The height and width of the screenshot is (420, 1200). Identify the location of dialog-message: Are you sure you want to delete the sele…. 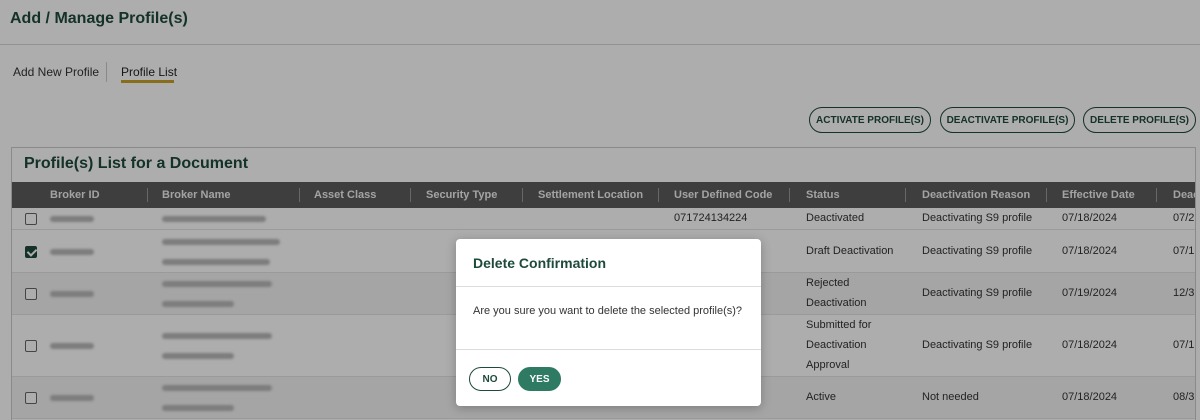
(608, 311).